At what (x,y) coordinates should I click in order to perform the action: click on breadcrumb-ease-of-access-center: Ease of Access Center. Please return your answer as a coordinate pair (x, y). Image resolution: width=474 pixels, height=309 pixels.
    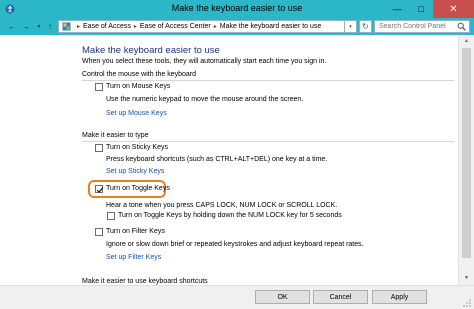
    Looking at the image, I should click on (175, 26).